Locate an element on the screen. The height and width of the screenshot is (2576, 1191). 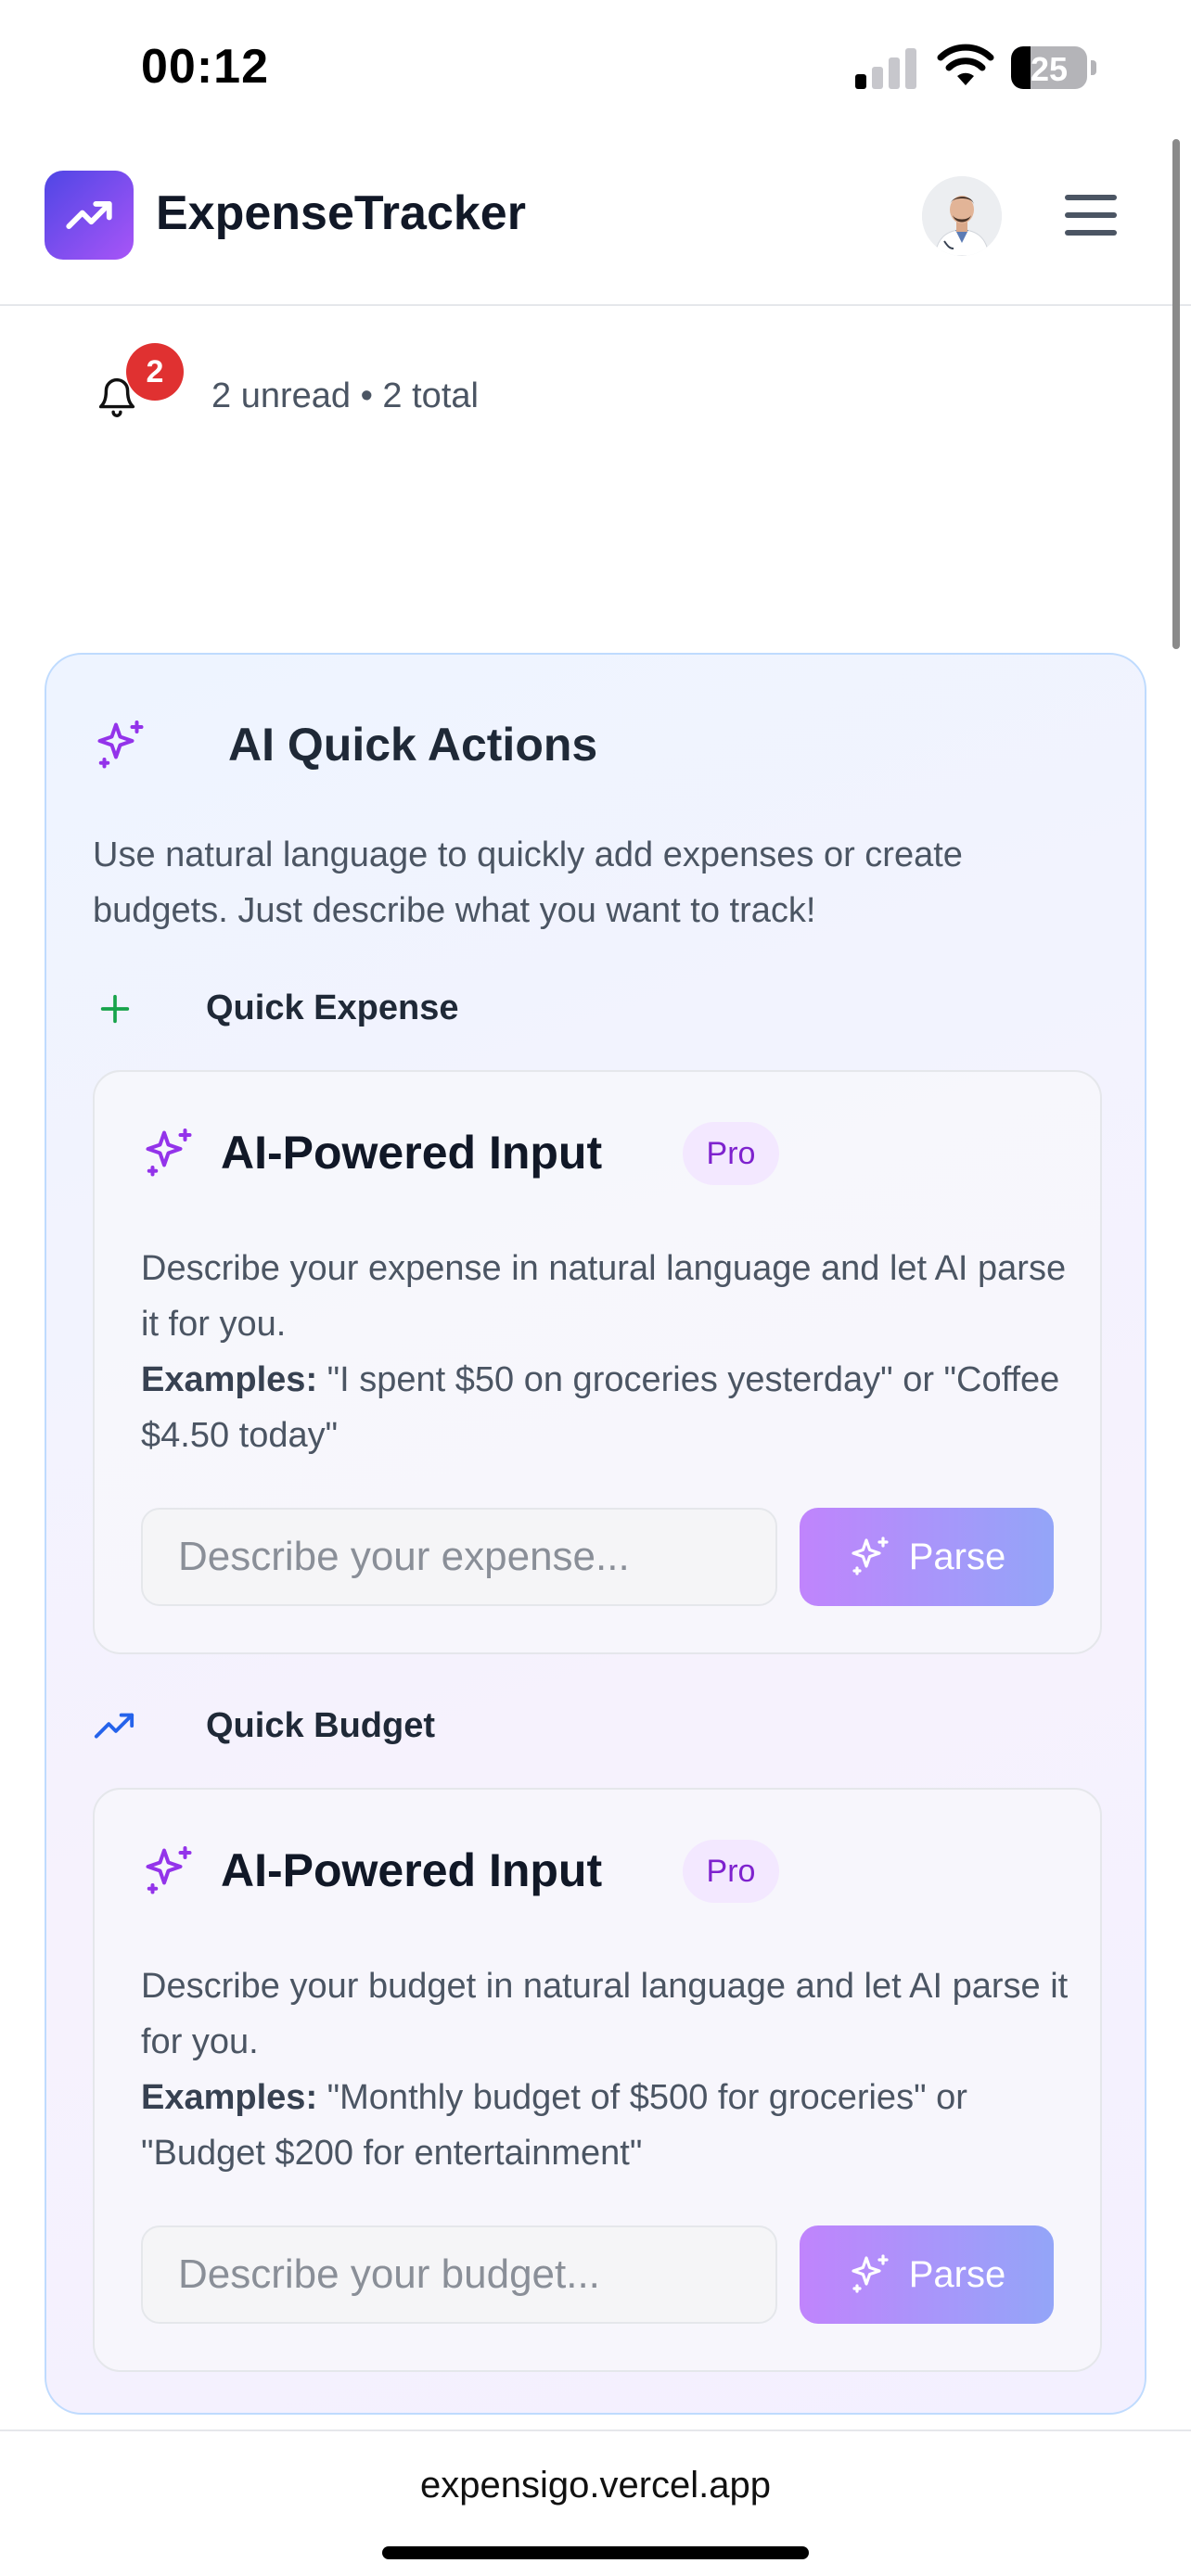
battery-level: 25 is located at coordinates (1049, 69).